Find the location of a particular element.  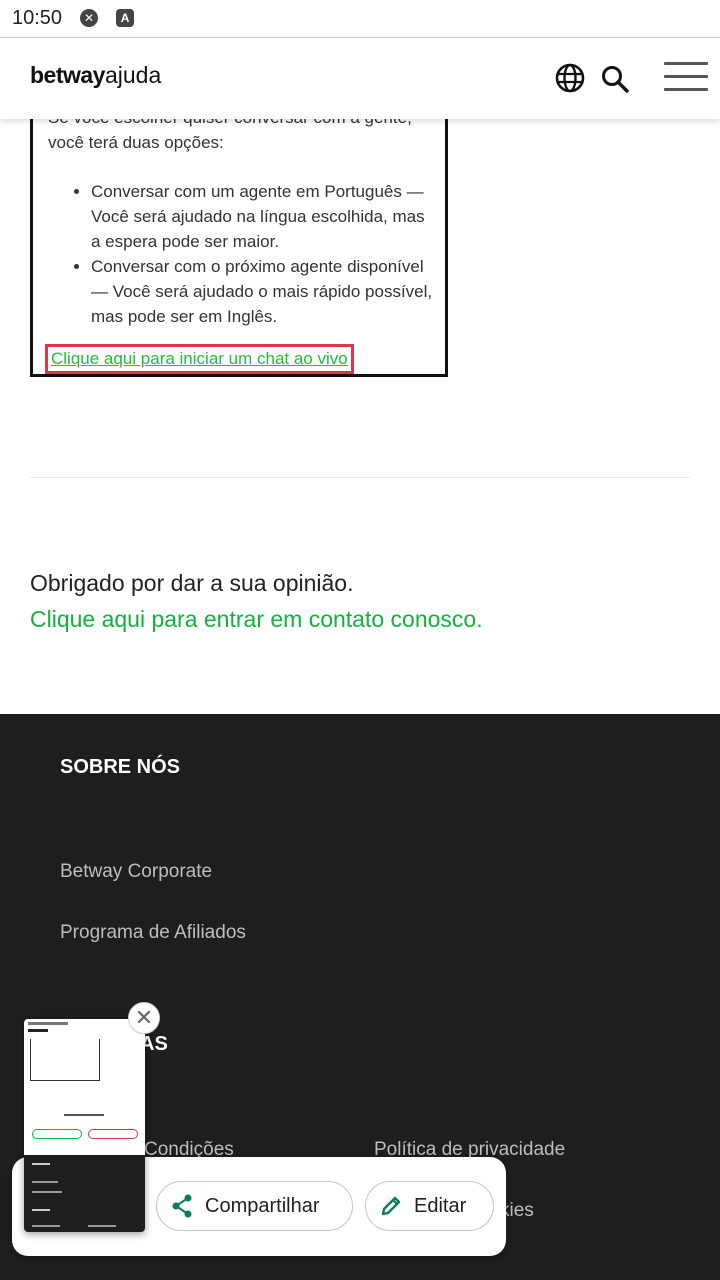

status-bar: 10:50 ✕ A is located at coordinates (360, 18).